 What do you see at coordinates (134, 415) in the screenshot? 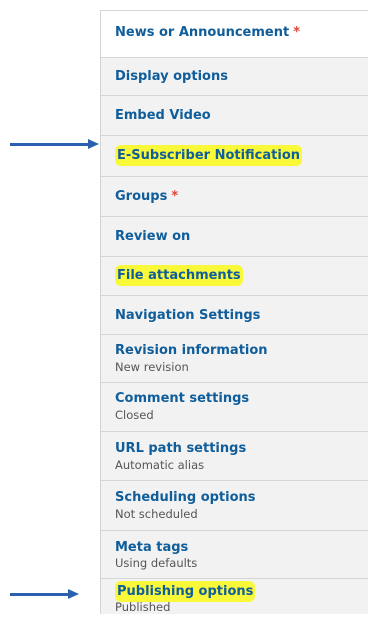
I see `tab-summary: Closed` at bounding box center [134, 415].